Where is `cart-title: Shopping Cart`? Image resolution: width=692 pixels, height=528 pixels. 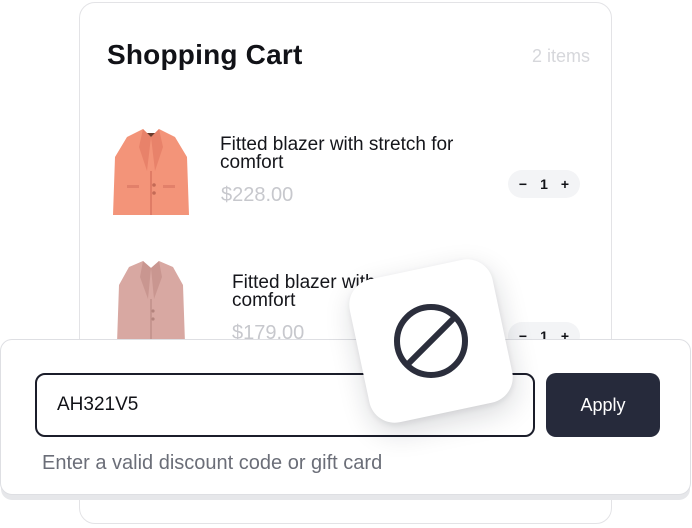
cart-title: Shopping Cart is located at coordinates (205, 54).